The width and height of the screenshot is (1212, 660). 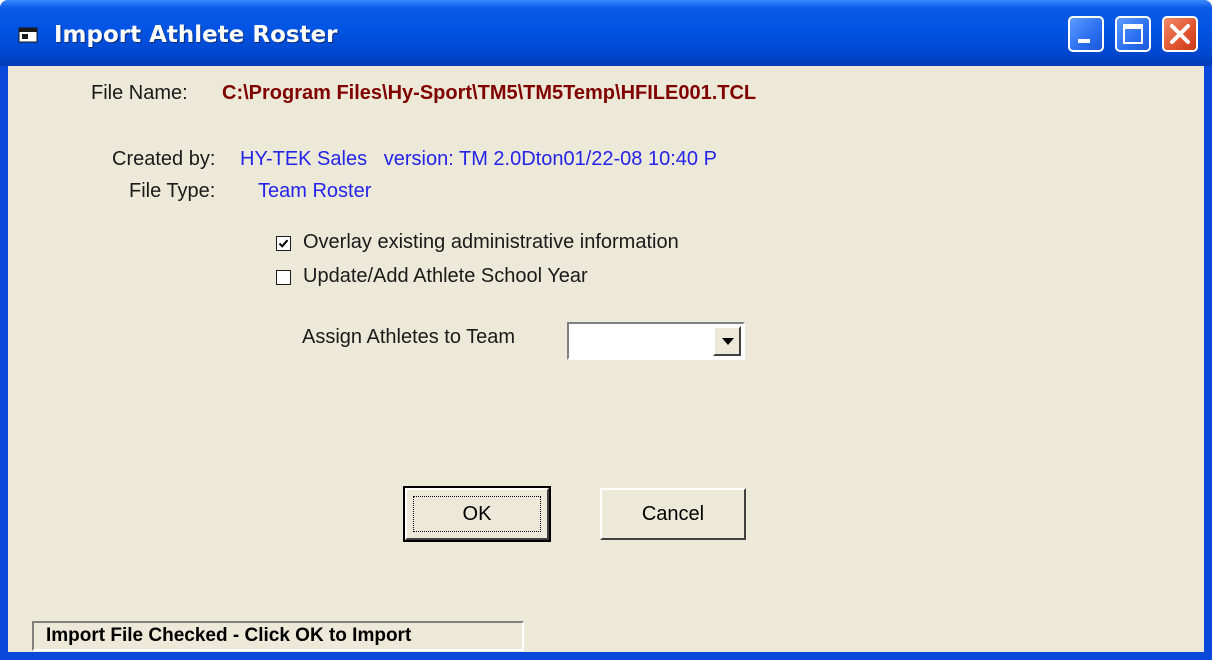 What do you see at coordinates (229, 635) in the screenshot?
I see `status-text: Import File Checked - Click OK to Import` at bounding box center [229, 635].